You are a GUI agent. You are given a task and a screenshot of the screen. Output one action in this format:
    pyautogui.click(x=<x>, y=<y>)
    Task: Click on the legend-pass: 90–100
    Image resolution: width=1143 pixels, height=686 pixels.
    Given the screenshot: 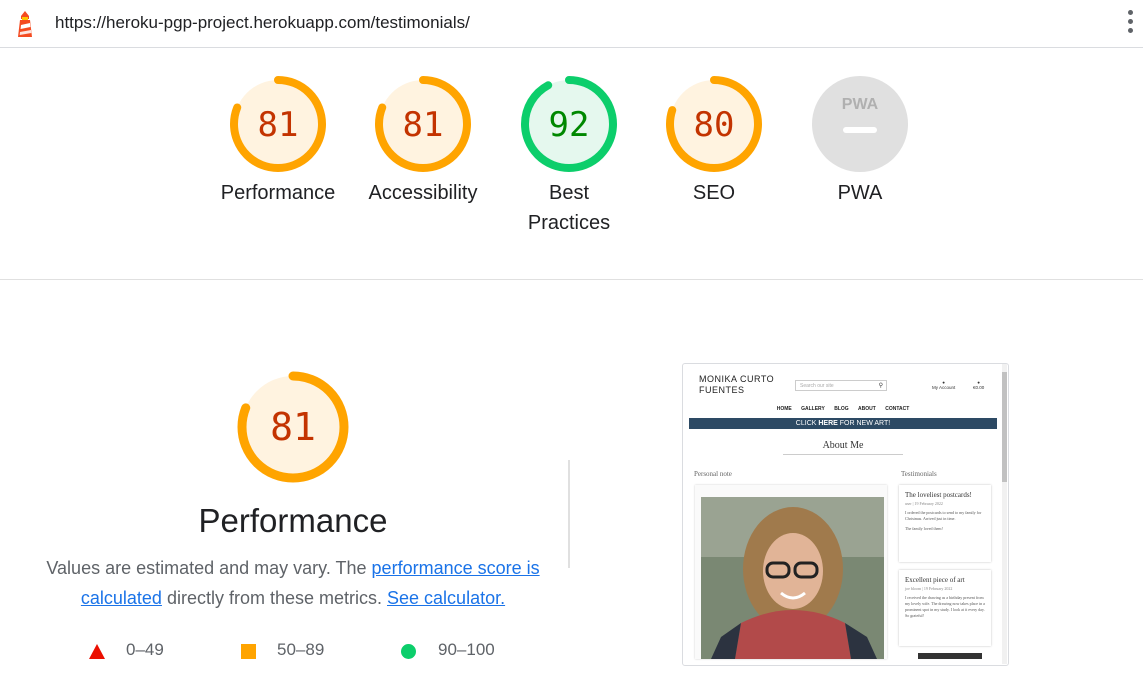 What is the action you would take?
    pyautogui.click(x=448, y=650)
    